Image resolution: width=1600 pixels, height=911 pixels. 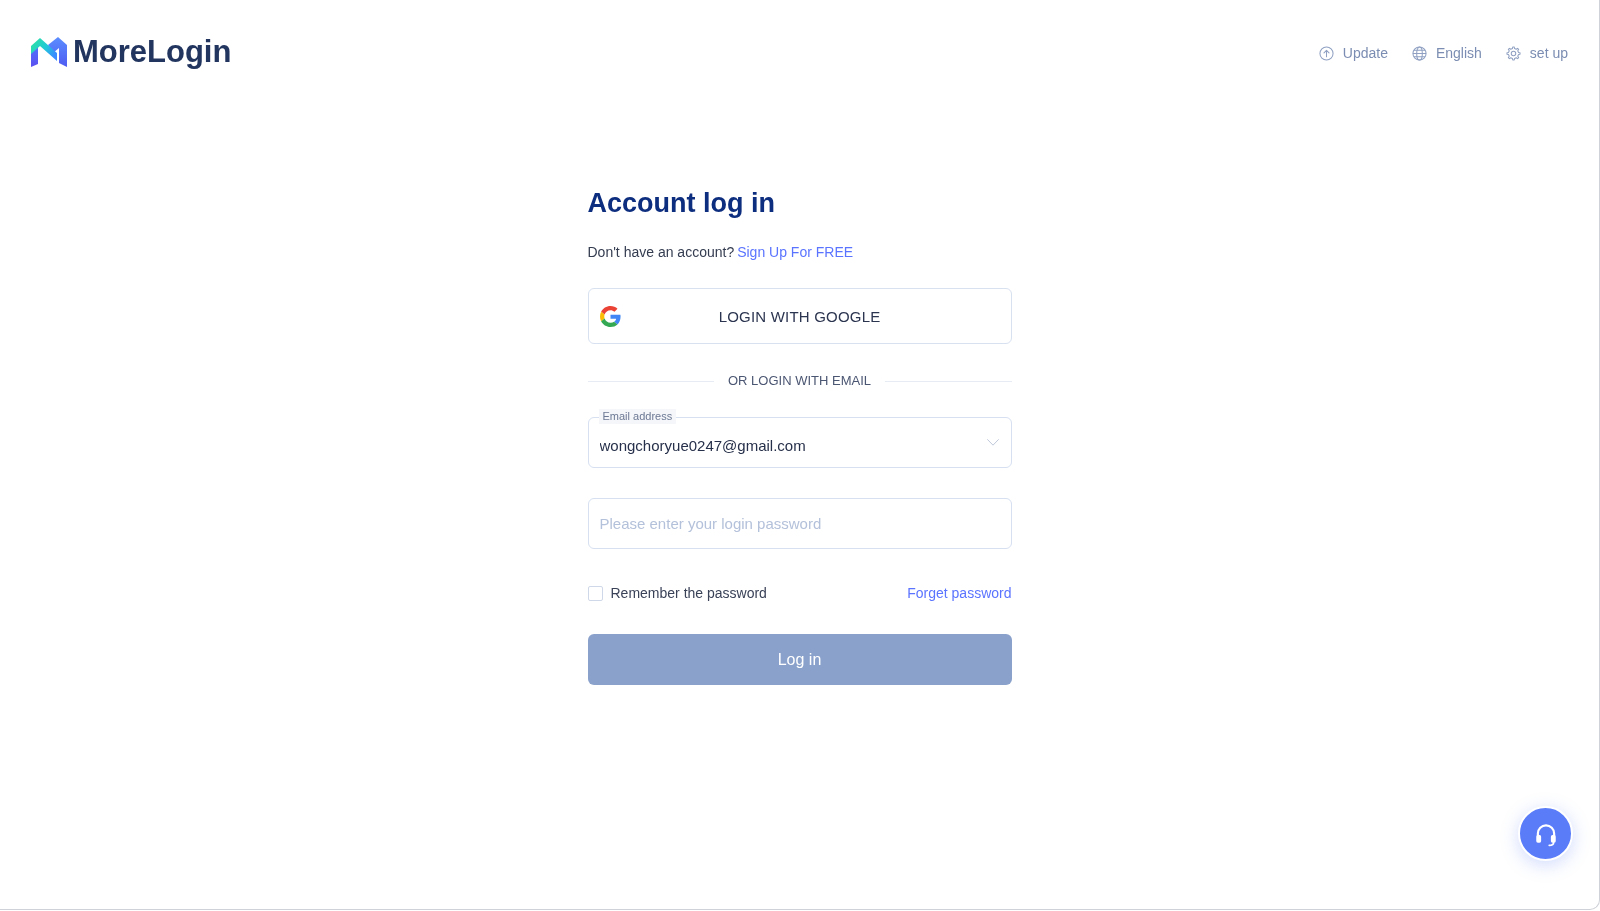 What do you see at coordinates (681, 203) in the screenshot?
I see `page-title: Account log in` at bounding box center [681, 203].